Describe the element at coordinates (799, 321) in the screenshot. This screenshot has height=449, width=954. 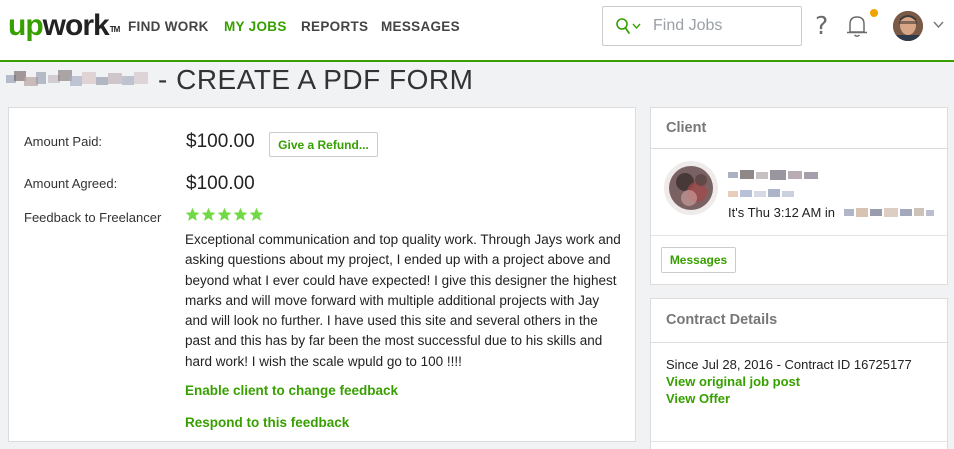
I see `contract-card-header: Contract Details` at that location.